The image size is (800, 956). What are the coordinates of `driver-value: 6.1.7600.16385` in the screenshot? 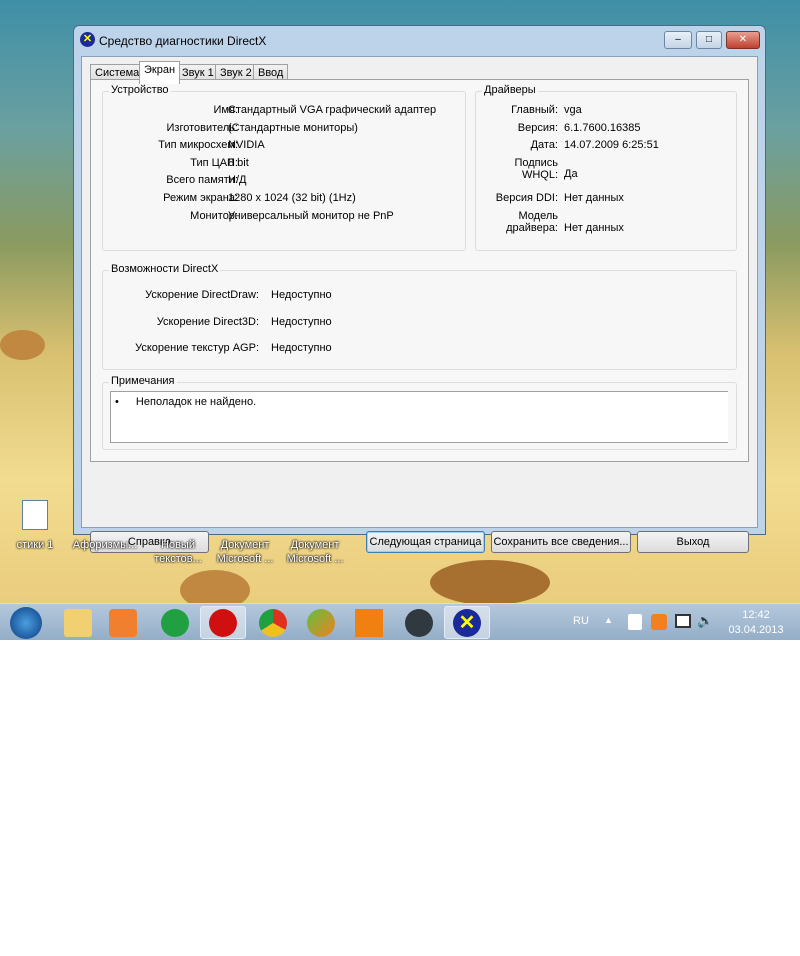 It's located at (602, 128).